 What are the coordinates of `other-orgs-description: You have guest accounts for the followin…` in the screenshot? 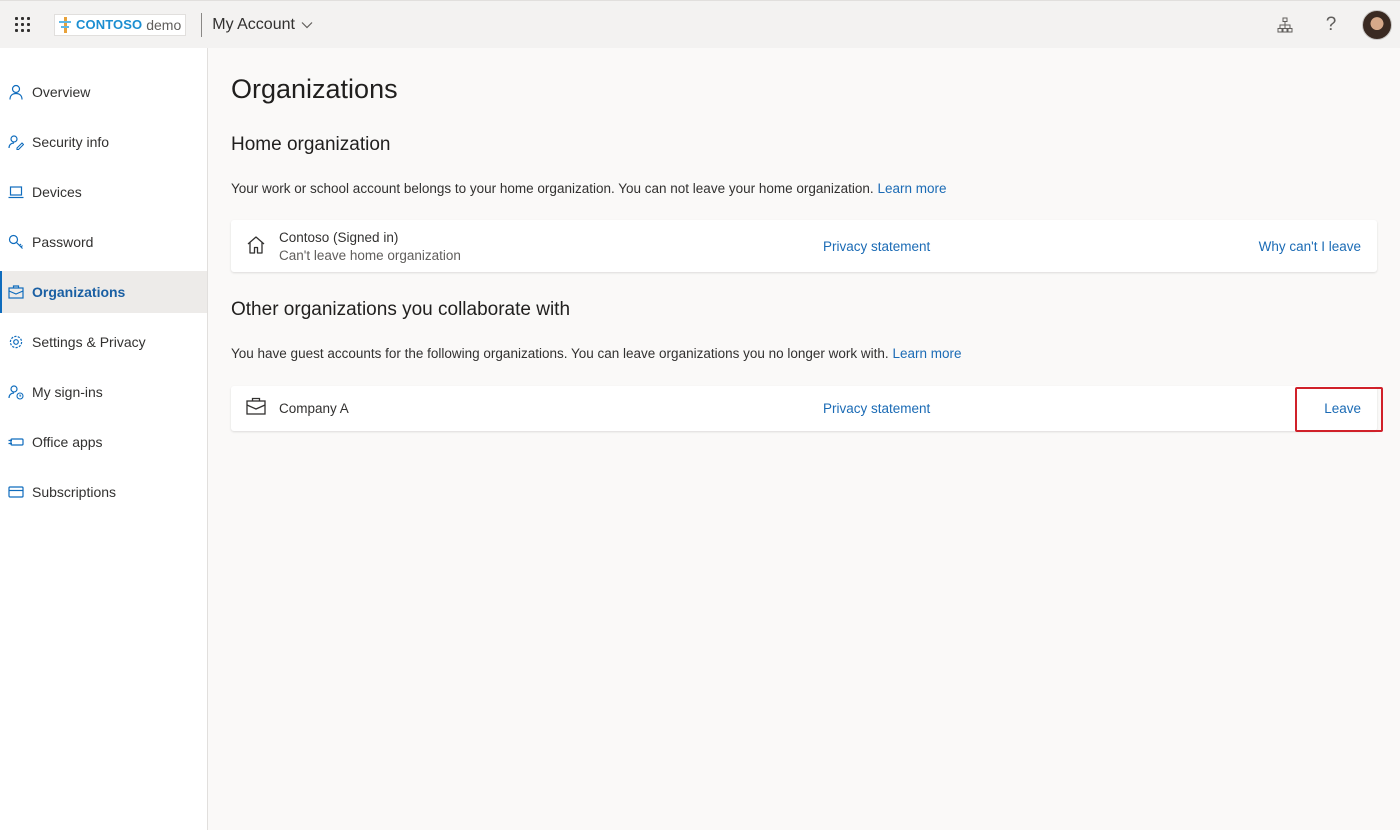 It's located at (596, 353).